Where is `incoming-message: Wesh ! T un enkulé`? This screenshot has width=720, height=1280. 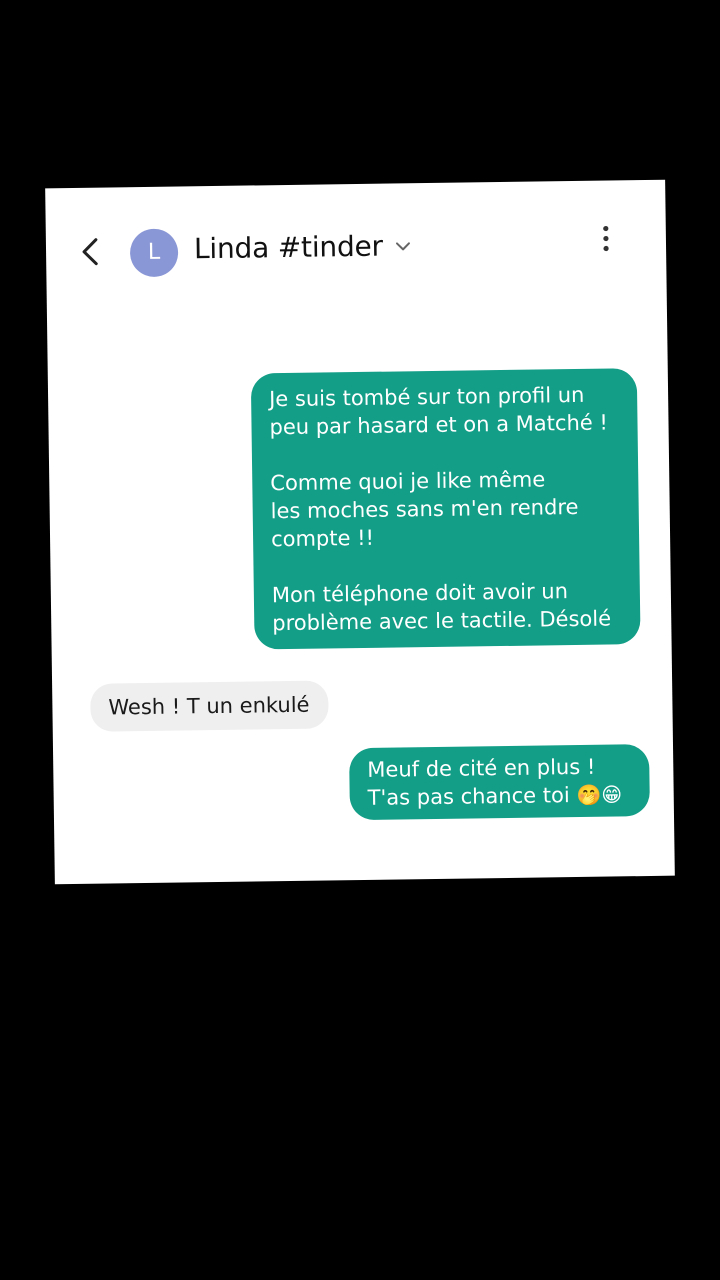
incoming-message: Wesh ! T un enkulé is located at coordinates (209, 706).